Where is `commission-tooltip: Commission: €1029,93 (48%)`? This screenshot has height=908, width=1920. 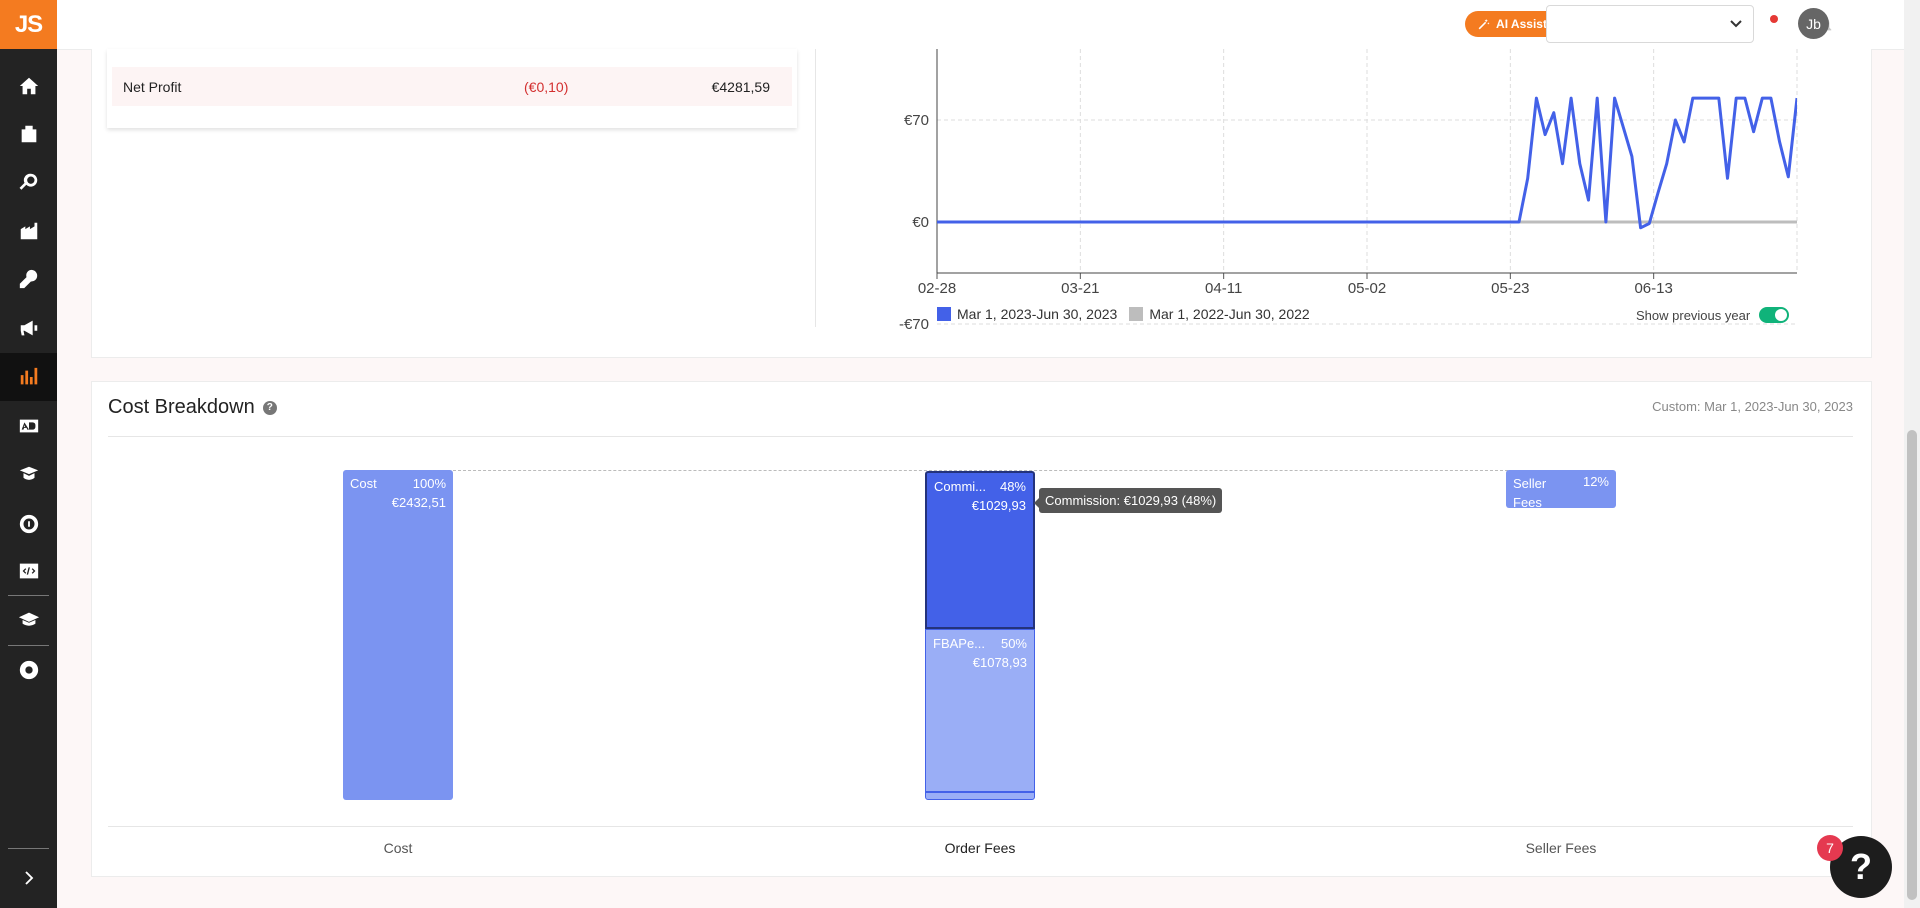 commission-tooltip: Commission: €1029,93 (48%) is located at coordinates (1128, 500).